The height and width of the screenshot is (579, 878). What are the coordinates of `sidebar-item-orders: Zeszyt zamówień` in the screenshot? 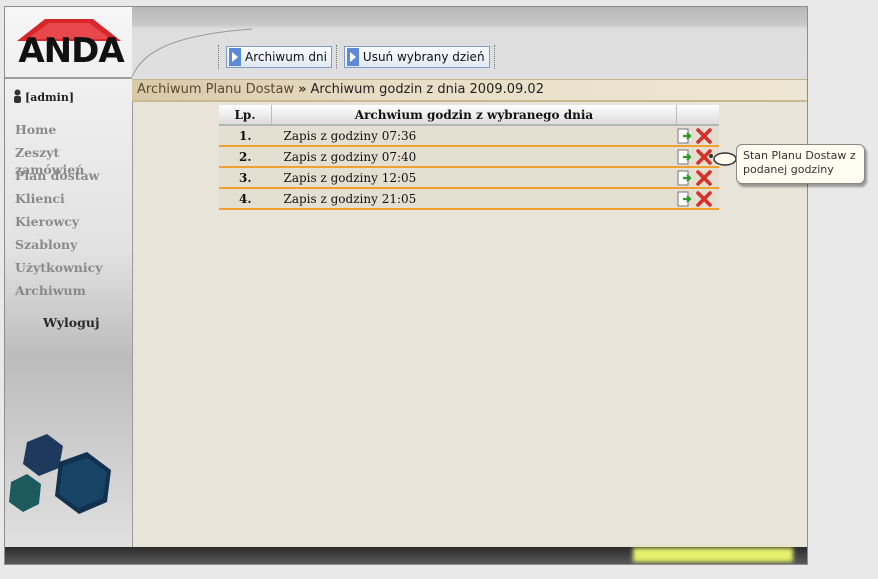 It's located at (73, 160).